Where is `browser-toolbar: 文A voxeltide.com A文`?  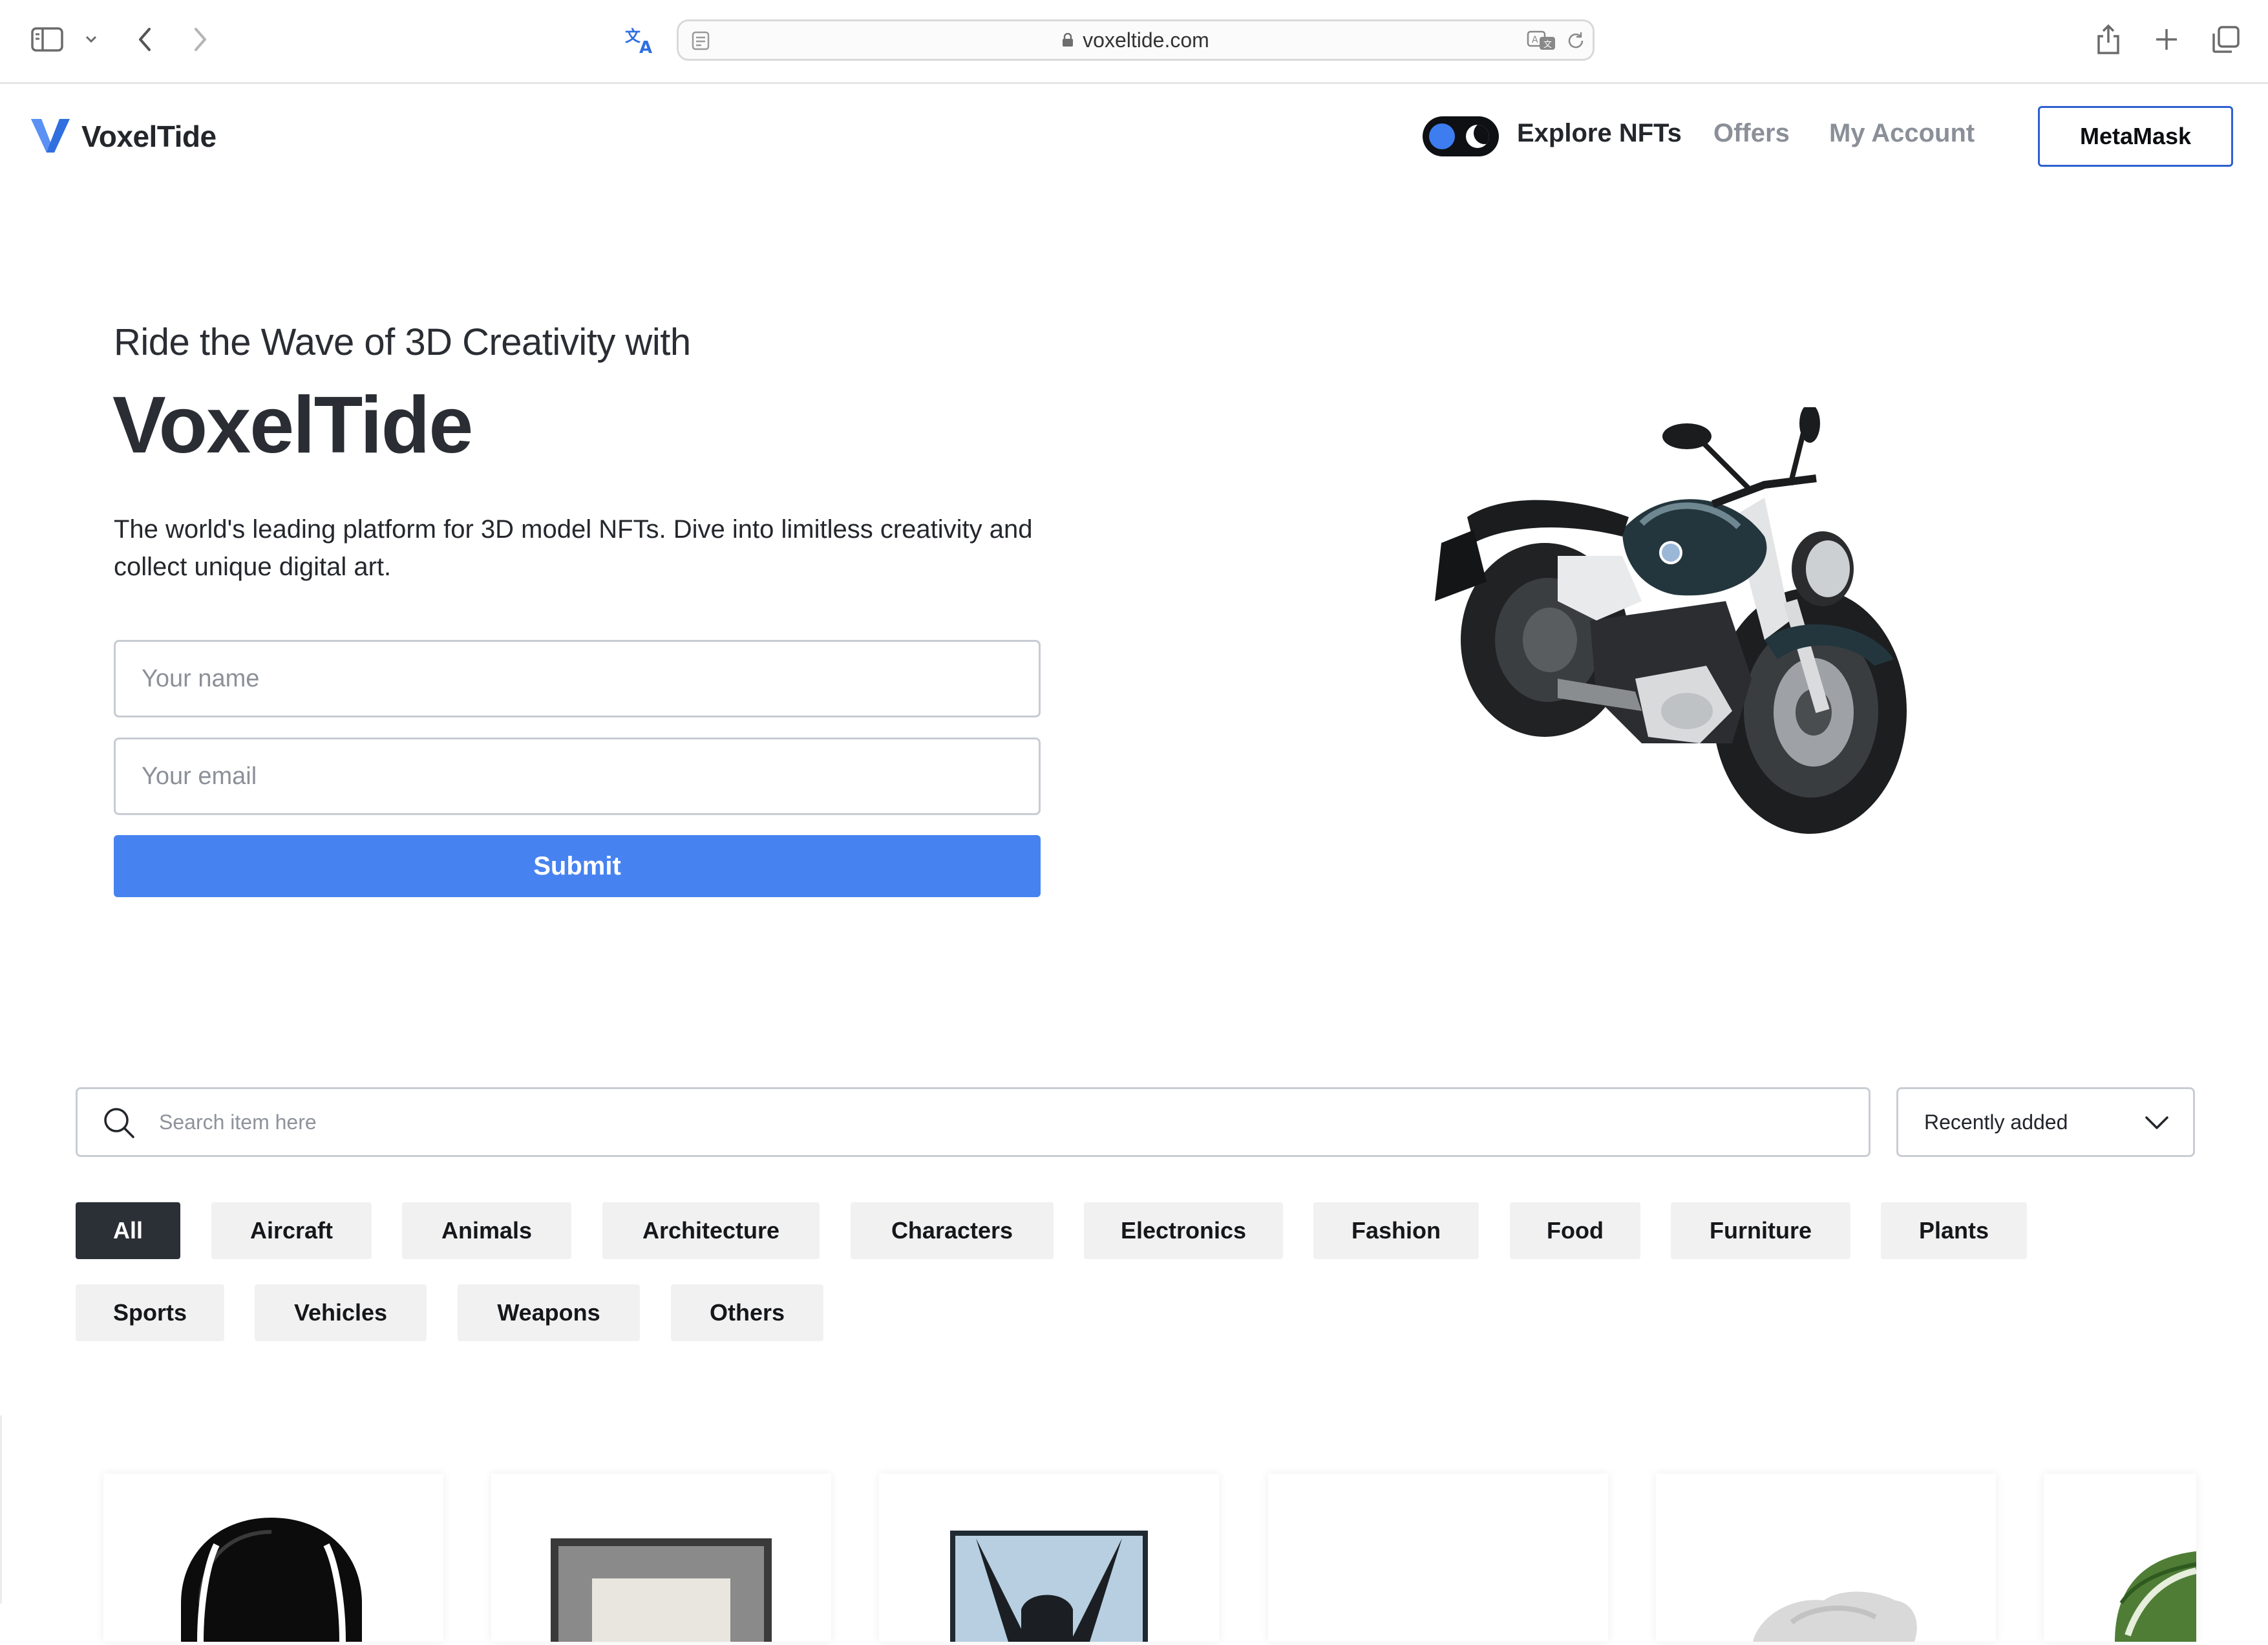
browser-toolbar: 文A voxeltide.com A文 is located at coordinates (1134, 42).